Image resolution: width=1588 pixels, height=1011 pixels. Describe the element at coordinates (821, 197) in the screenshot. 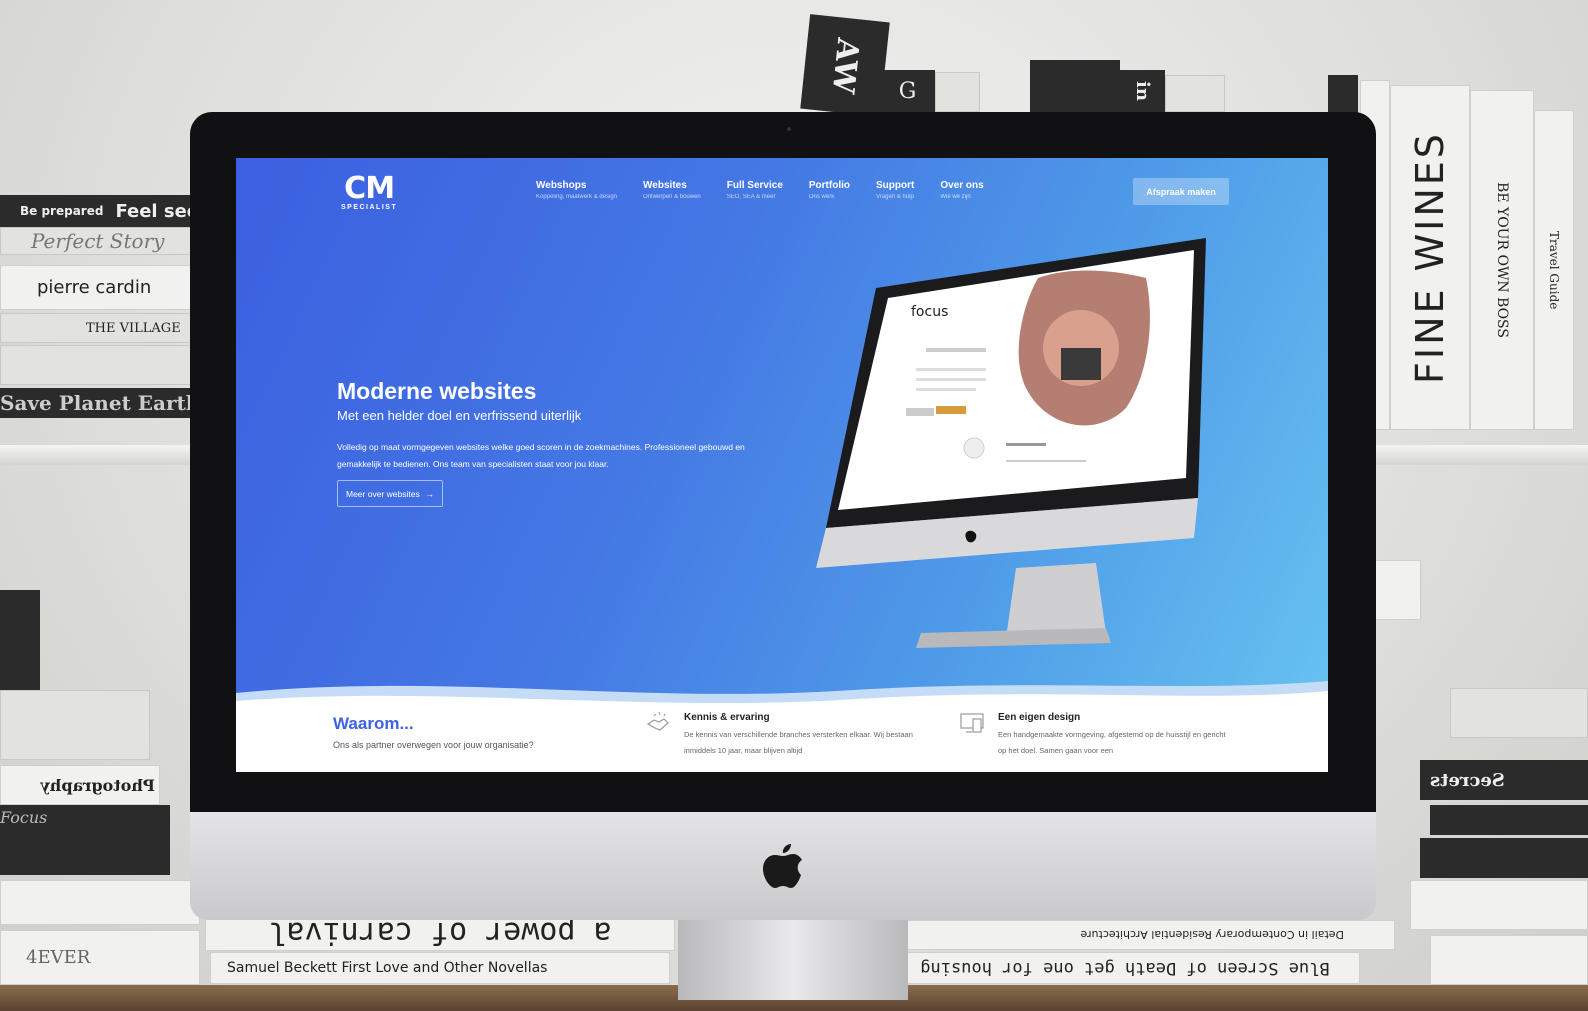

I see `nav-sublabel: Ons werk` at that location.